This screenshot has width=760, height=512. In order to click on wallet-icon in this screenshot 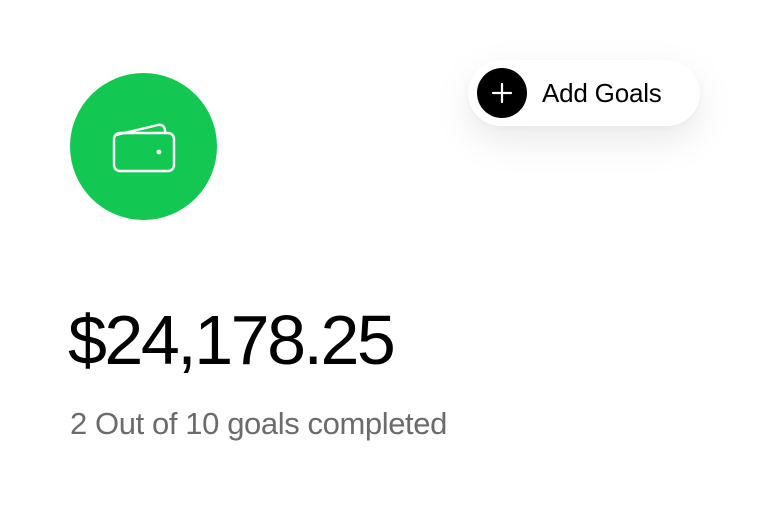, I will do `click(143, 147)`.